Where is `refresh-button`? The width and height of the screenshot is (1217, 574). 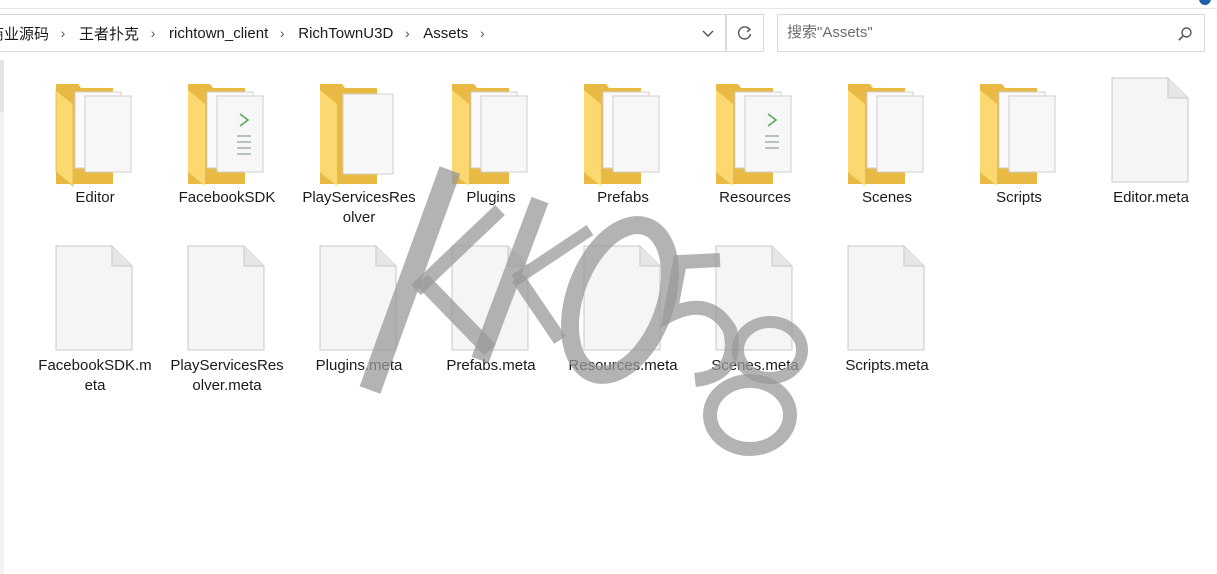
refresh-button is located at coordinates (745, 33).